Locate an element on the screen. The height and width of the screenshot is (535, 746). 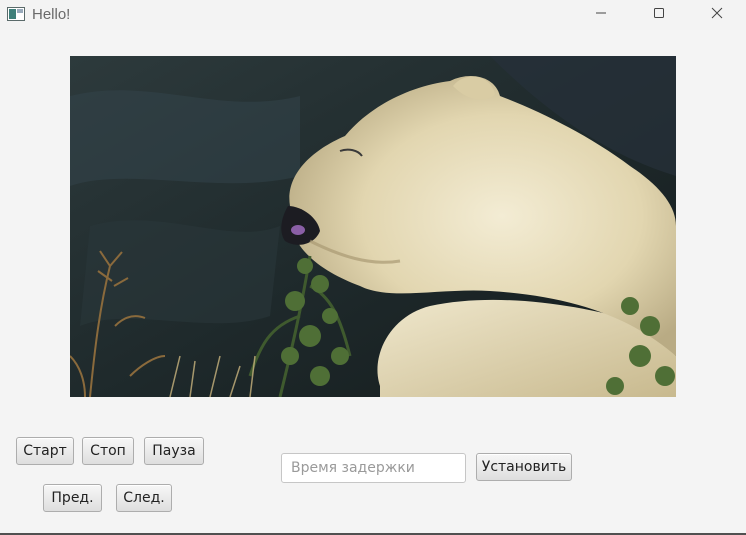
maximize-button is located at coordinates (659, 15).